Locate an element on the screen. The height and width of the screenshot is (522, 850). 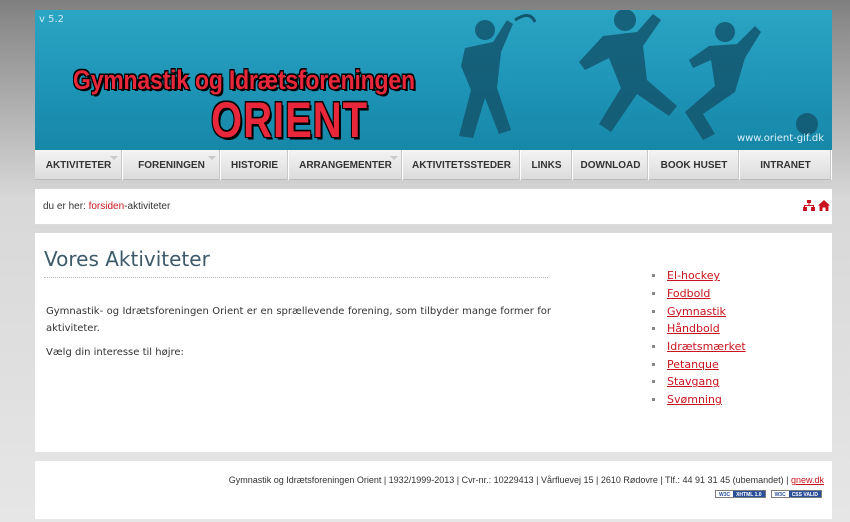
logo-text-line2: ORIENT is located at coordinates (289, 121).